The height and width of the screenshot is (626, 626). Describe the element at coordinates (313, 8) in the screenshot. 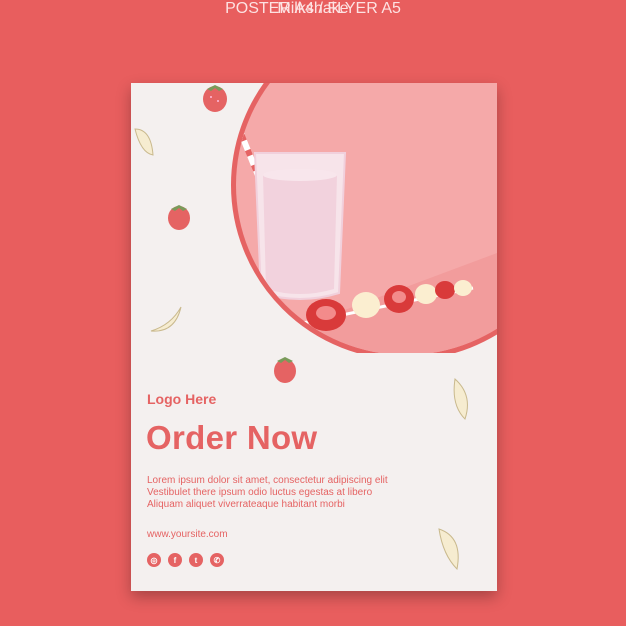

I see `header-subtitle: Milkshake` at that location.